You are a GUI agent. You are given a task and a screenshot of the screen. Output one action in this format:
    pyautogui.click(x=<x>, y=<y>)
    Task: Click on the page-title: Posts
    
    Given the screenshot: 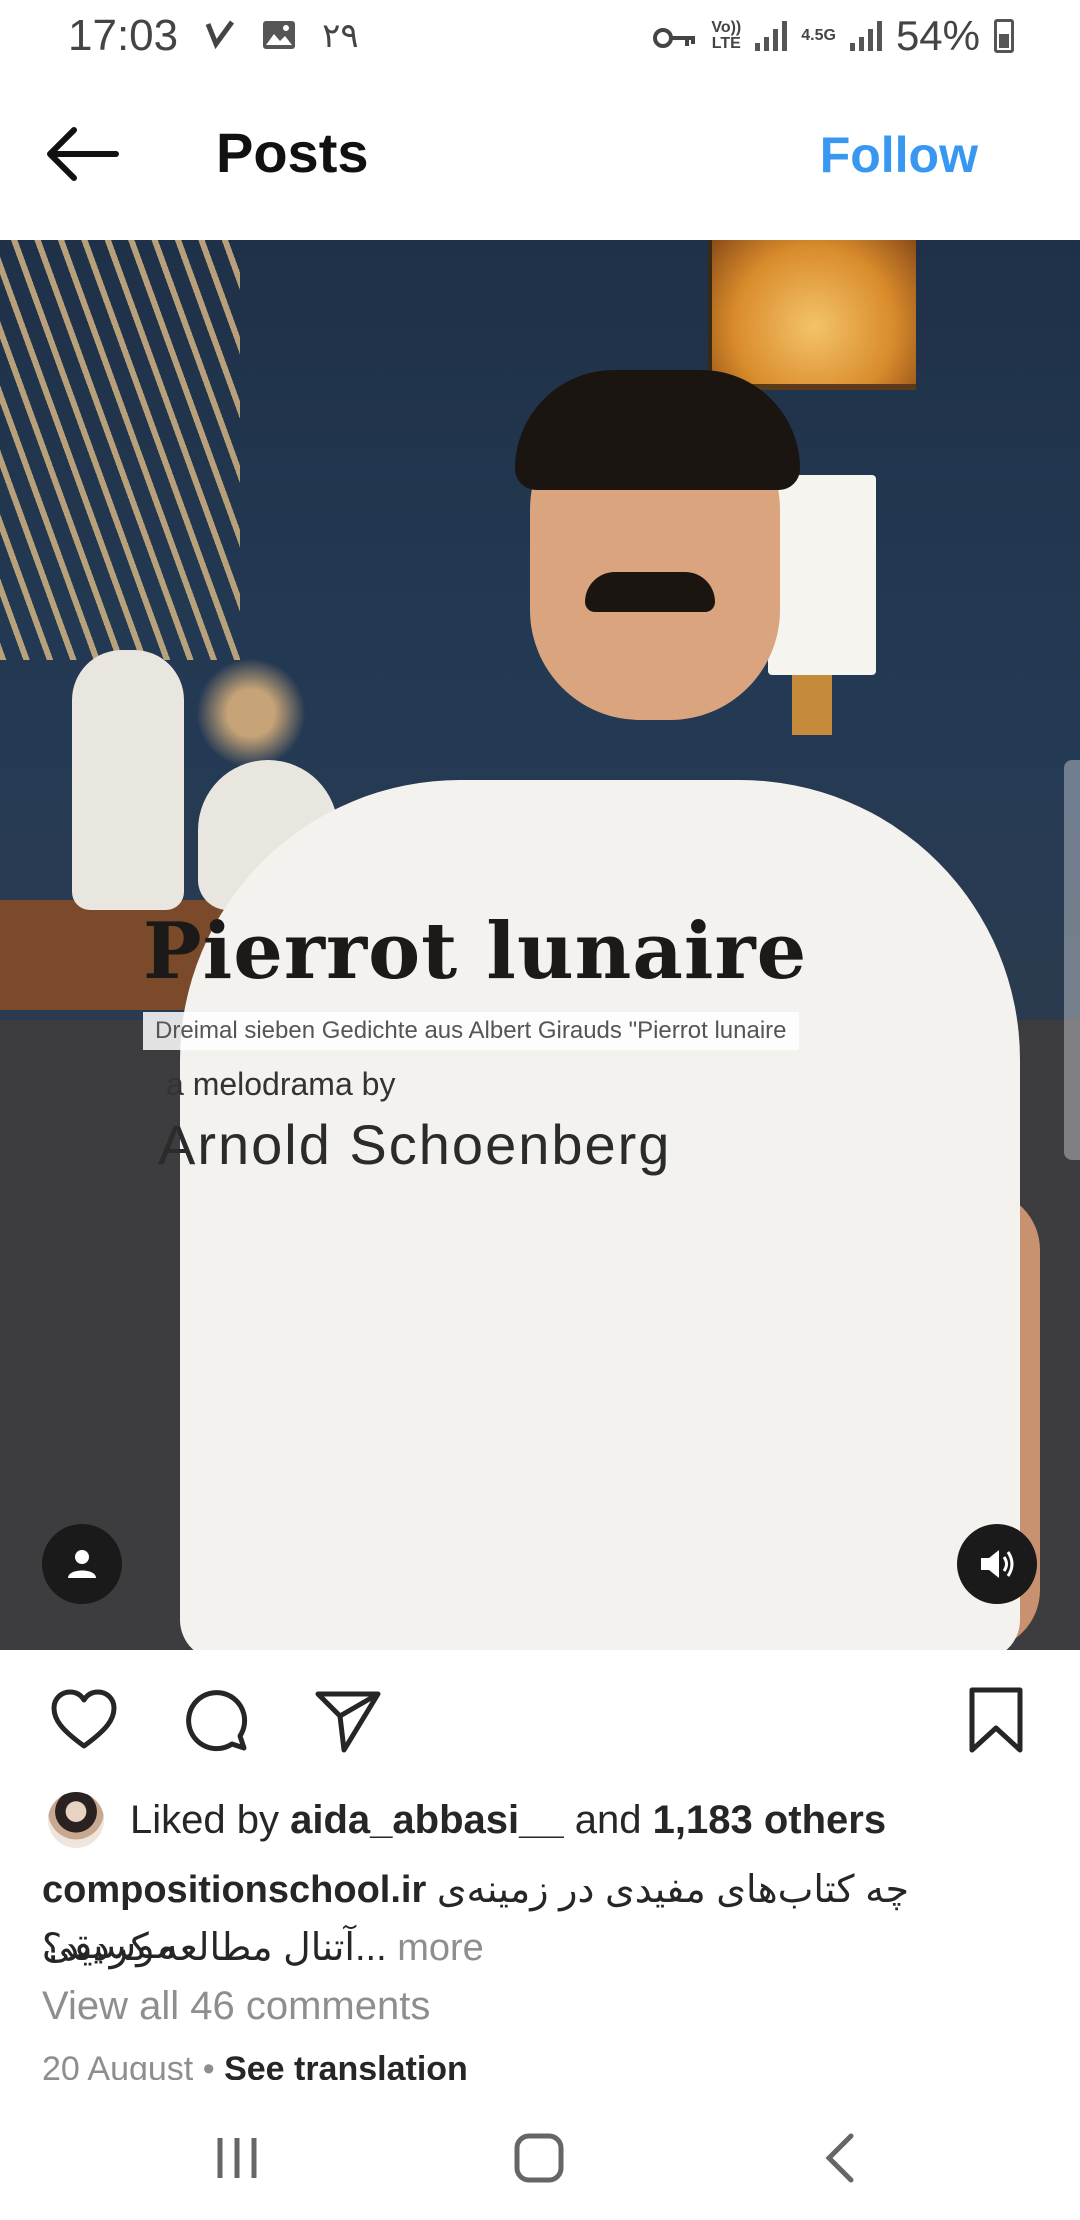 What is the action you would take?
    pyautogui.click(x=292, y=152)
    